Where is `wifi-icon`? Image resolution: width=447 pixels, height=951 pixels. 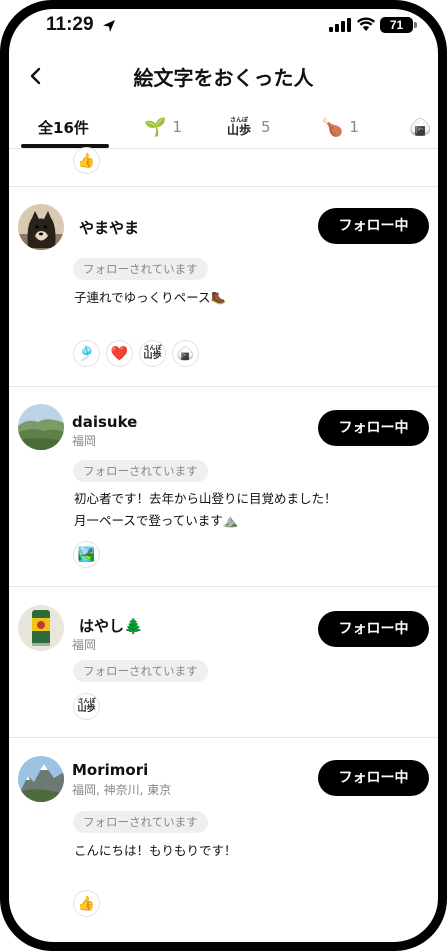
wifi-icon is located at coordinates (366, 24).